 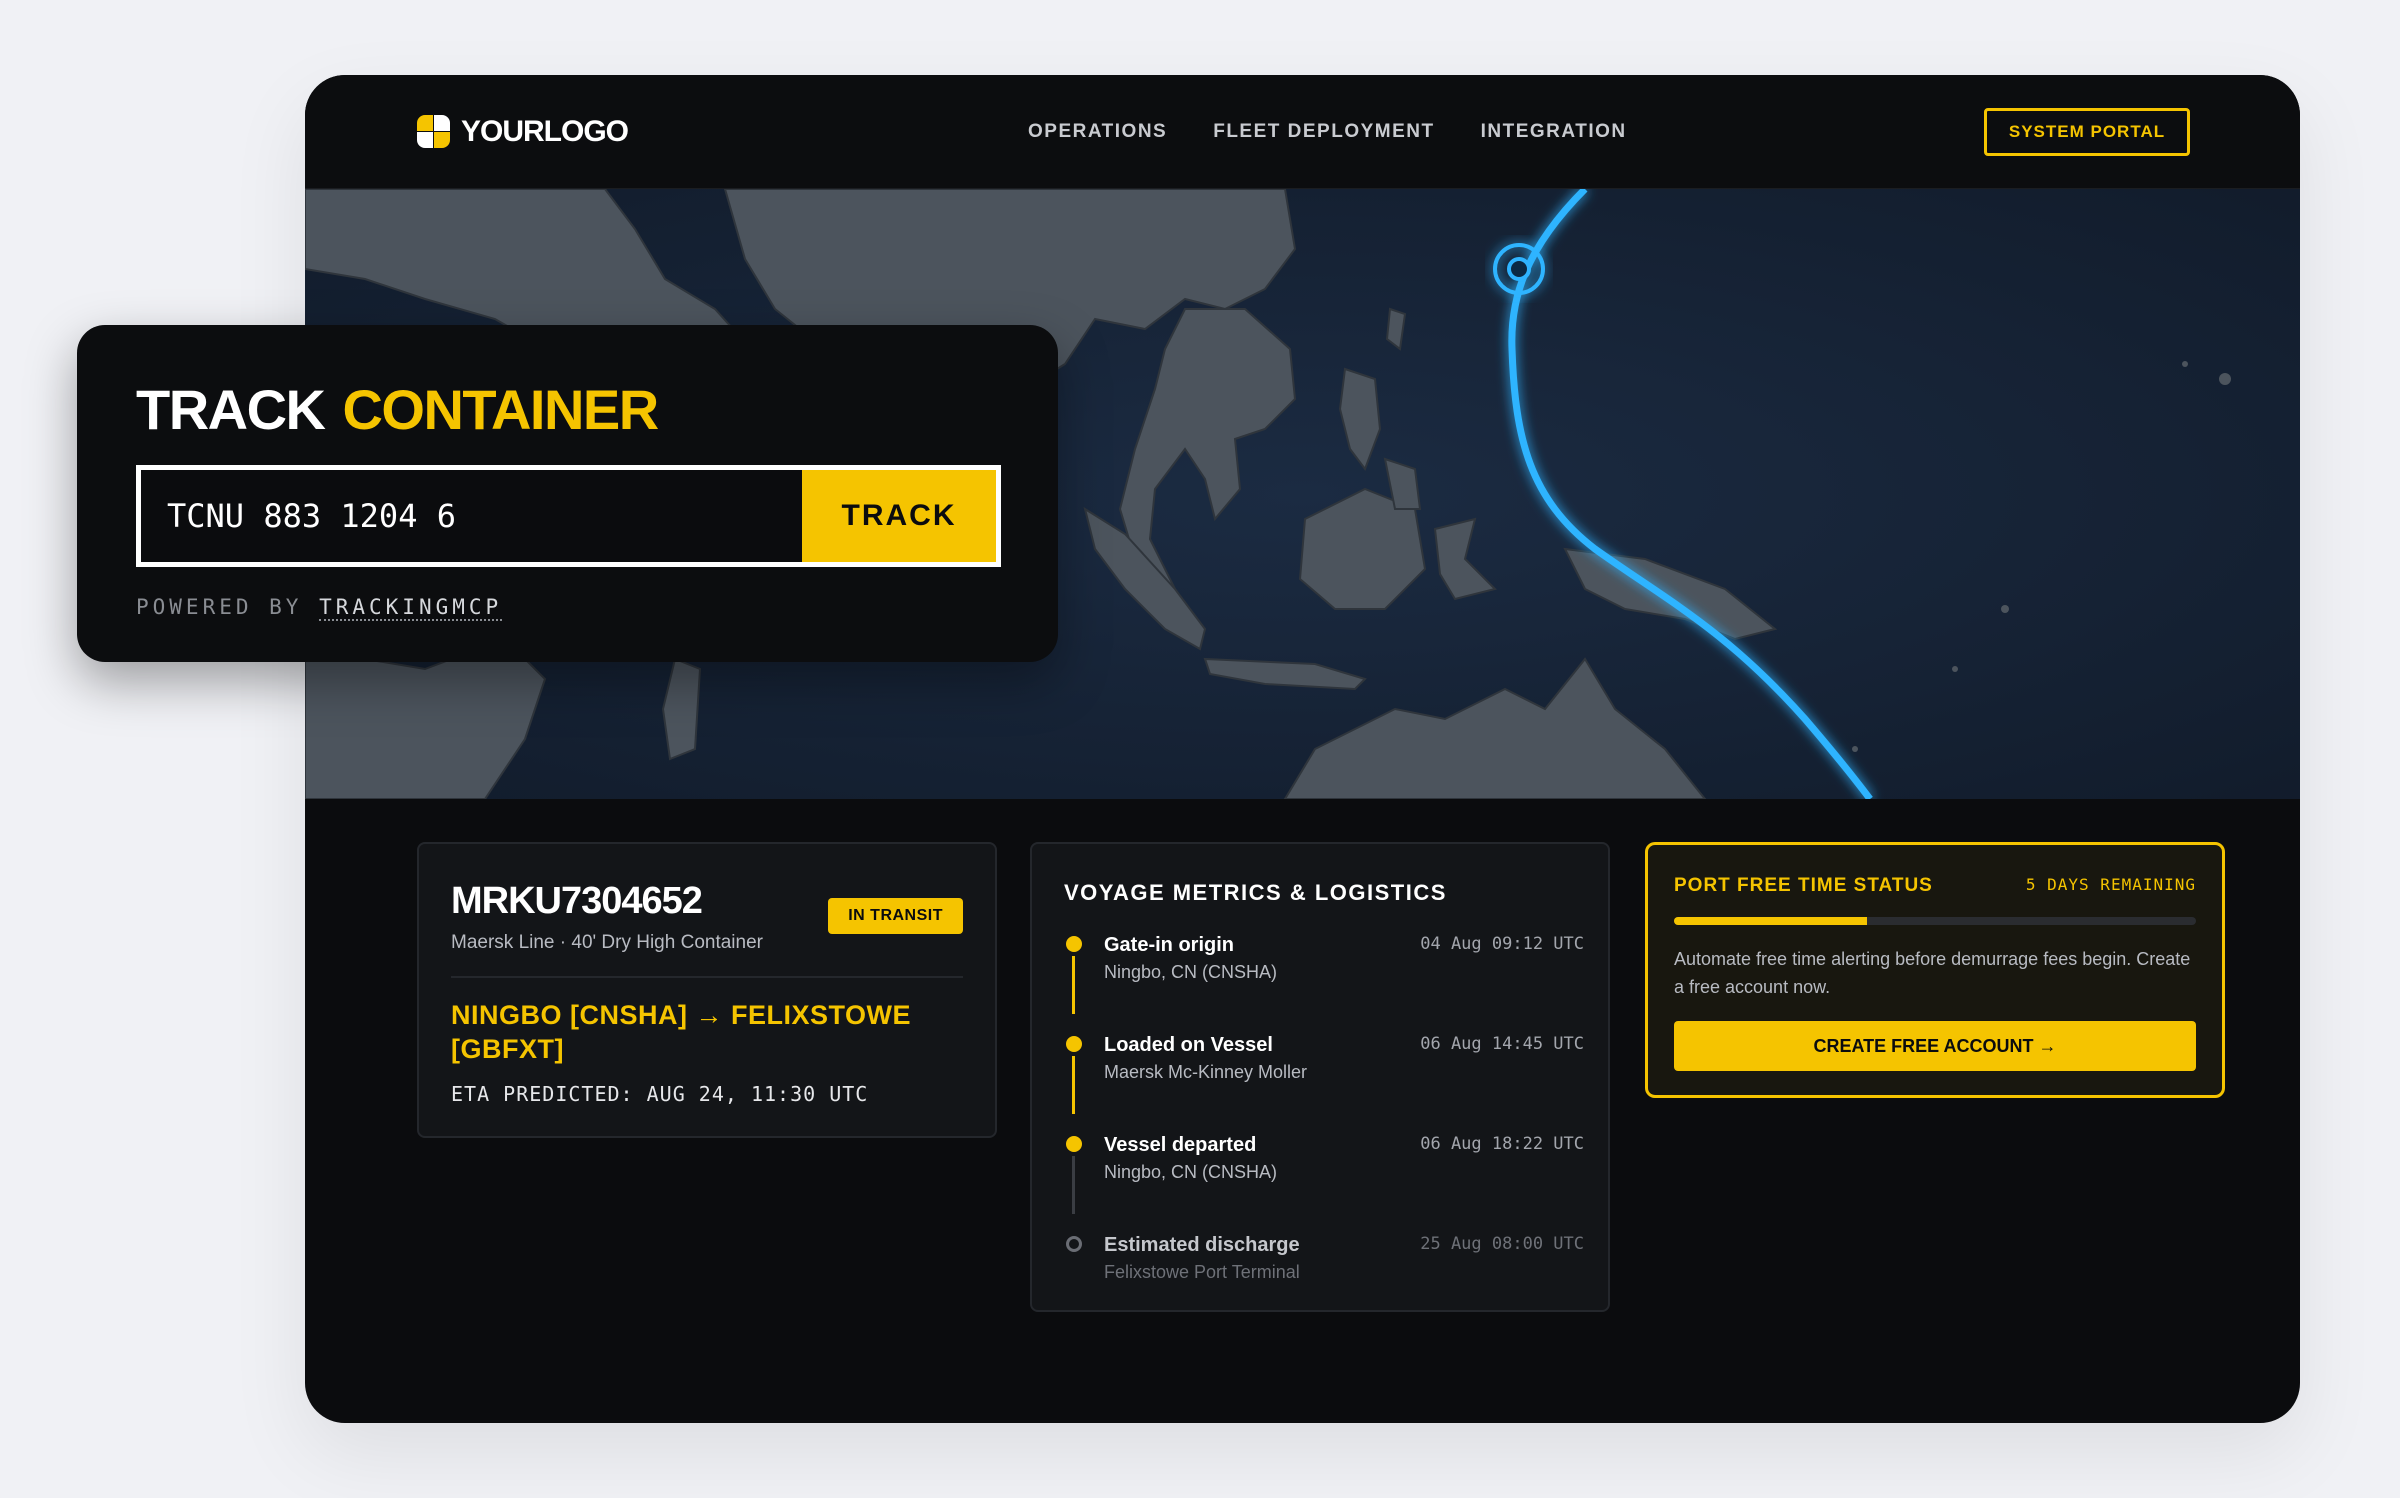 I want to click on event-time: 06 Aug 18:22 UTC, so click(x=1502, y=1144).